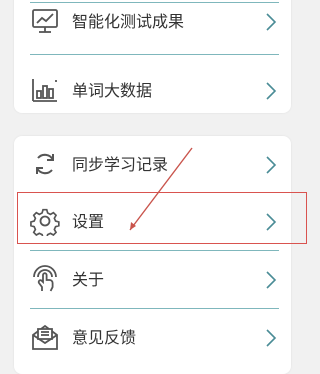  What do you see at coordinates (120, 164) in the screenshot?
I see `menu-item-label: 同步学习记录` at bounding box center [120, 164].